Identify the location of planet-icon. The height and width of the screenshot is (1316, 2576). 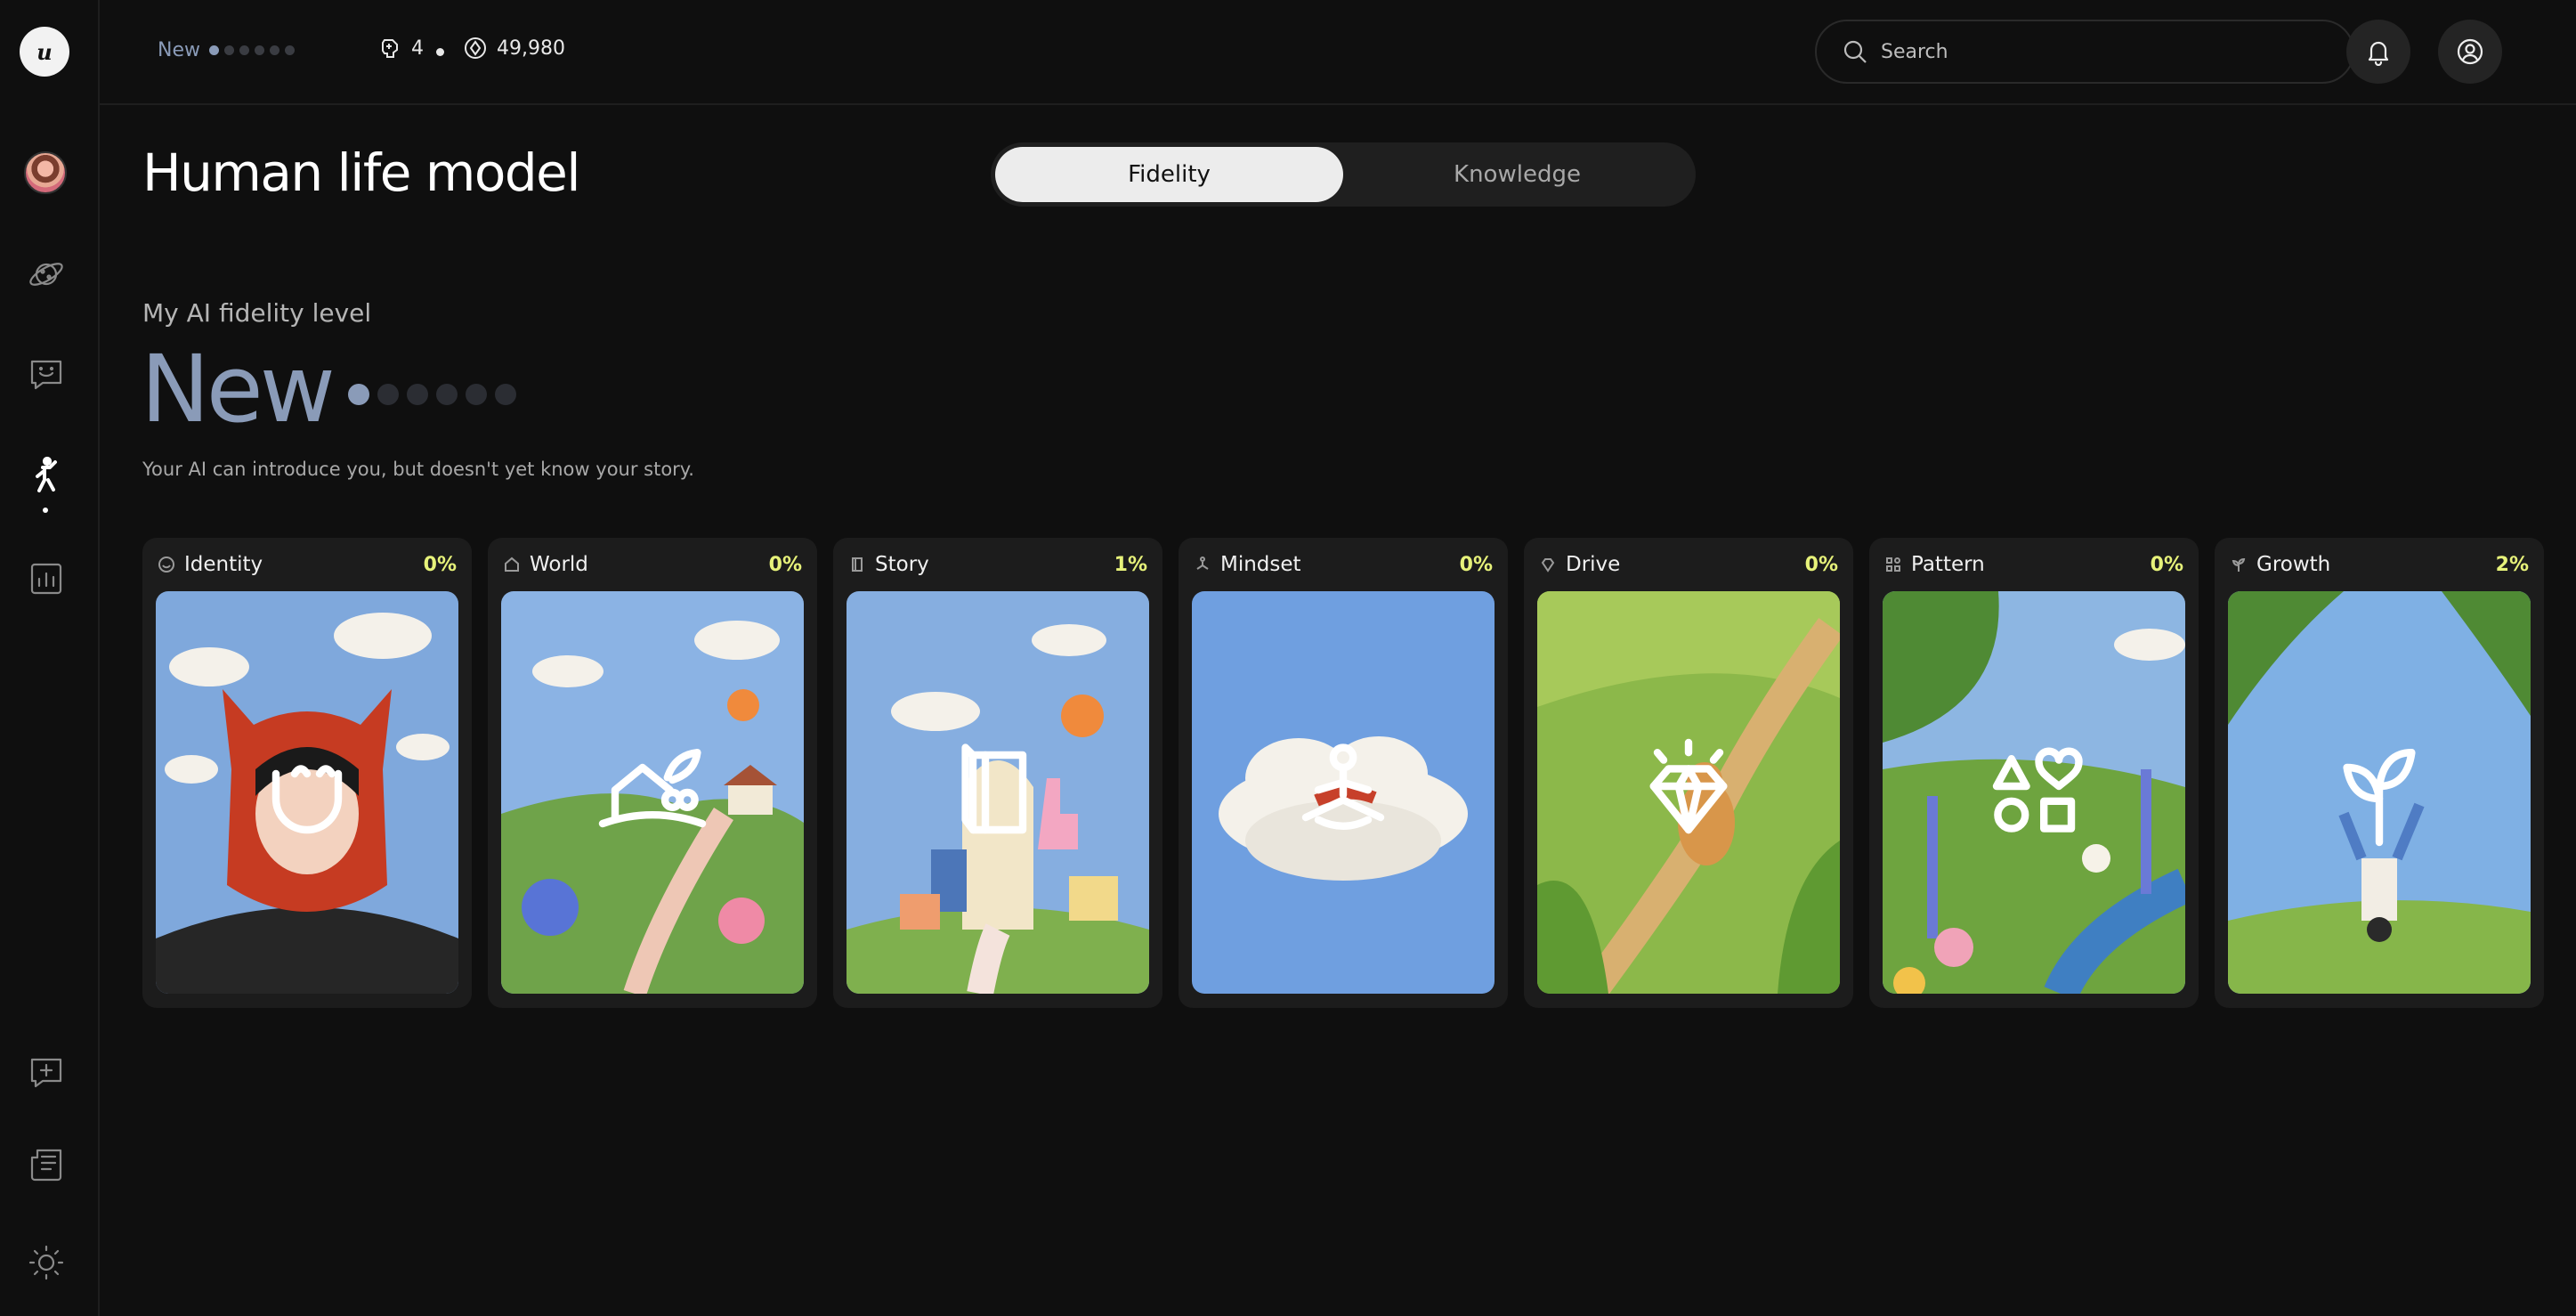
(46, 274).